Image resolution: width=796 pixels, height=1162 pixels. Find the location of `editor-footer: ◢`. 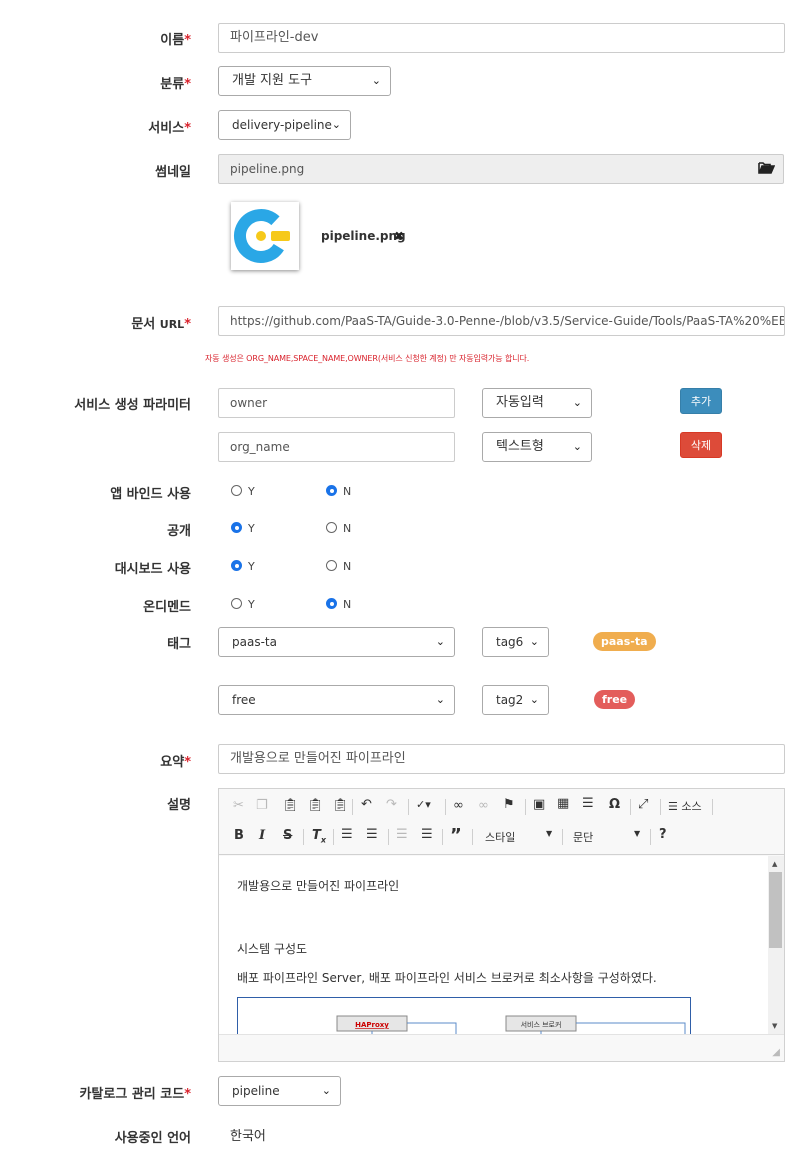

editor-footer: ◢ is located at coordinates (501, 1047).